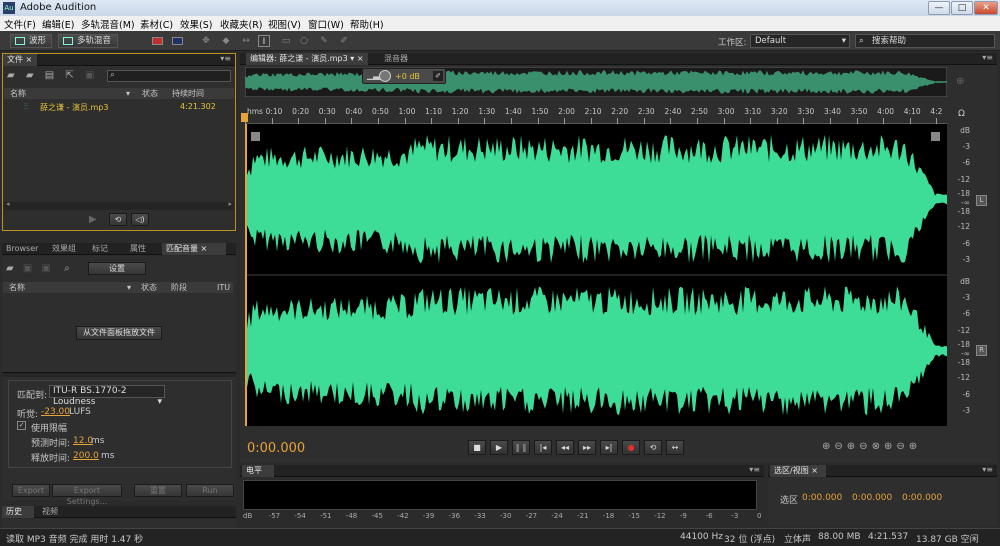 This screenshot has width=1000, height=546. What do you see at coordinates (961, 114) in the screenshot?
I see `headphones-icon: Ω` at bounding box center [961, 114].